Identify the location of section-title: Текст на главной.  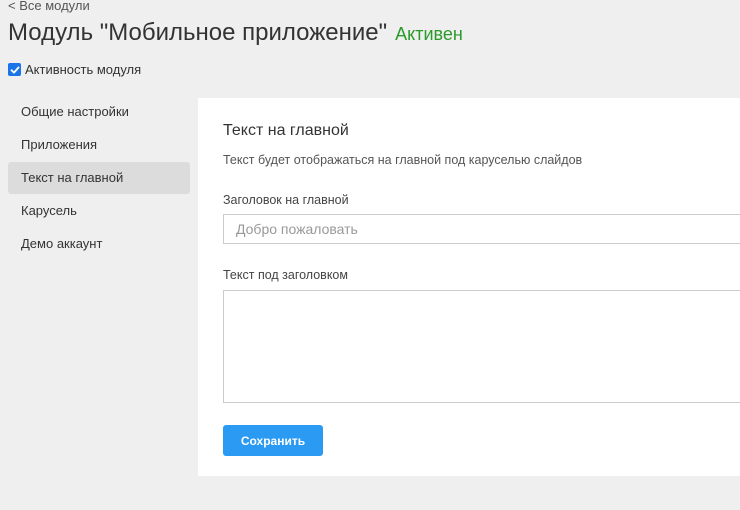
(286, 130).